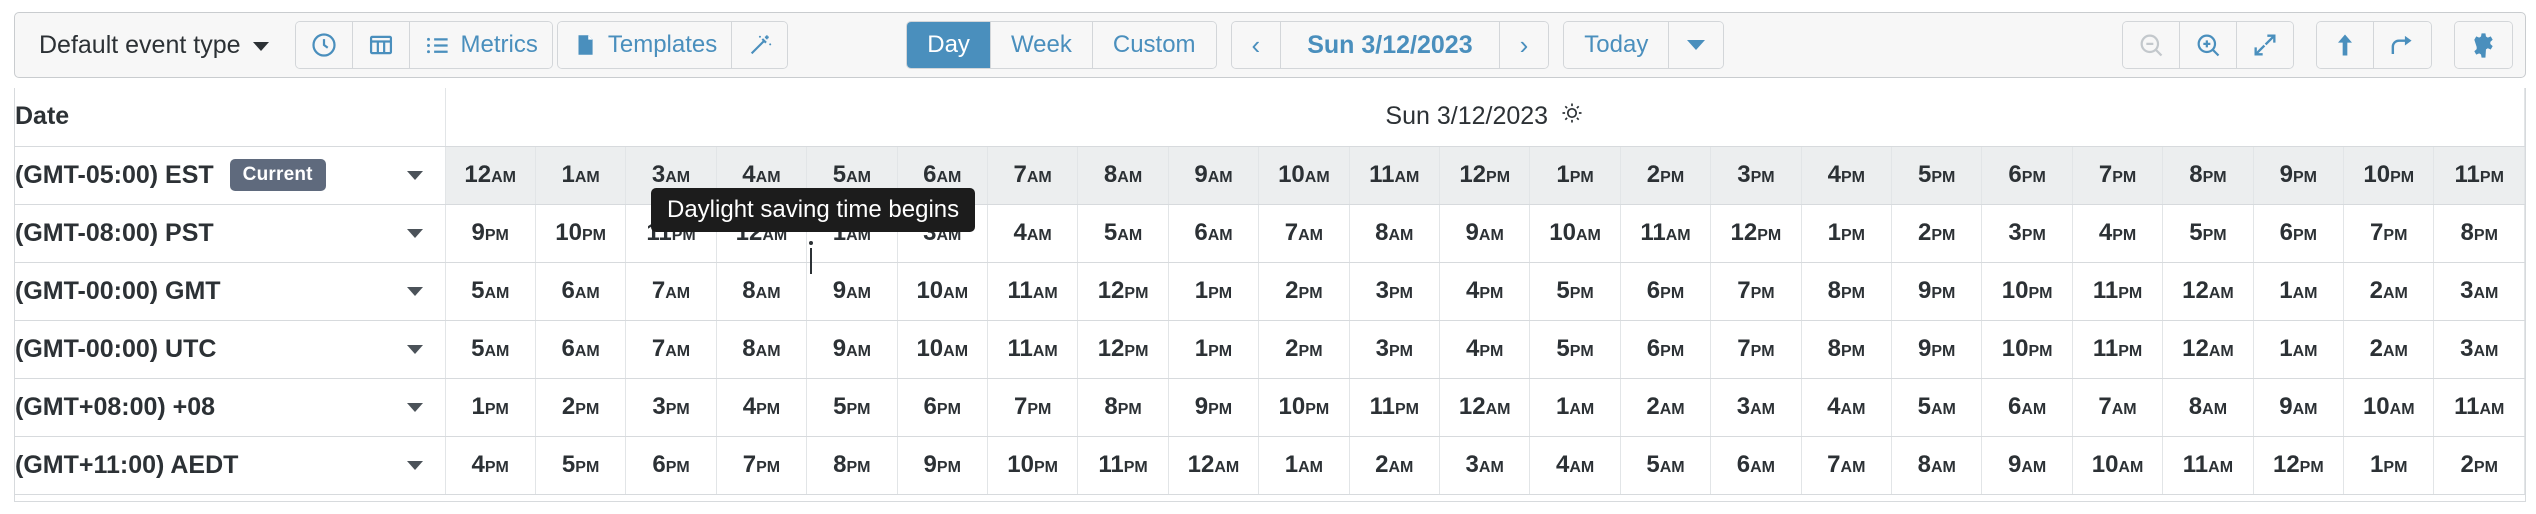 The image size is (2536, 514). What do you see at coordinates (2483, 45) in the screenshot?
I see `settings-button` at bounding box center [2483, 45].